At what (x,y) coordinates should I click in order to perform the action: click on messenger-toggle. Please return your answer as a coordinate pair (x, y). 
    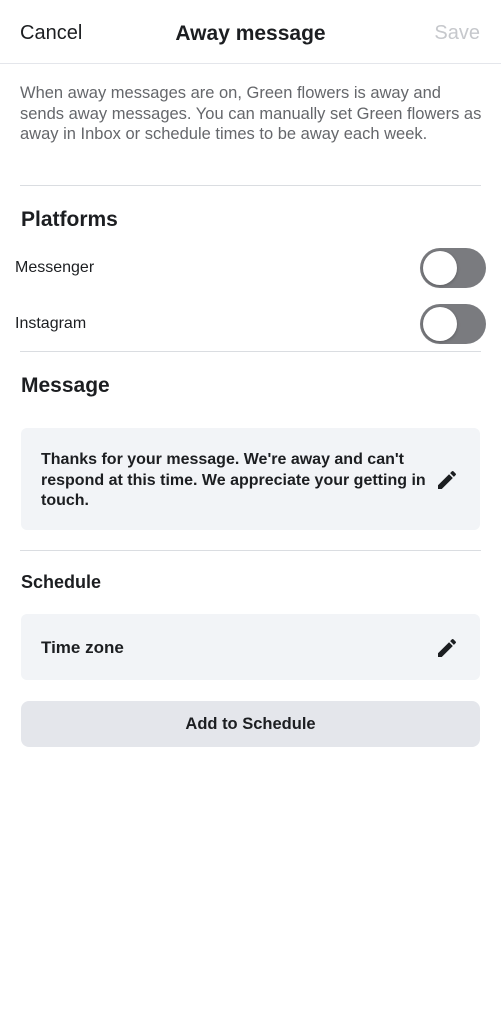
    Looking at the image, I should click on (453, 268).